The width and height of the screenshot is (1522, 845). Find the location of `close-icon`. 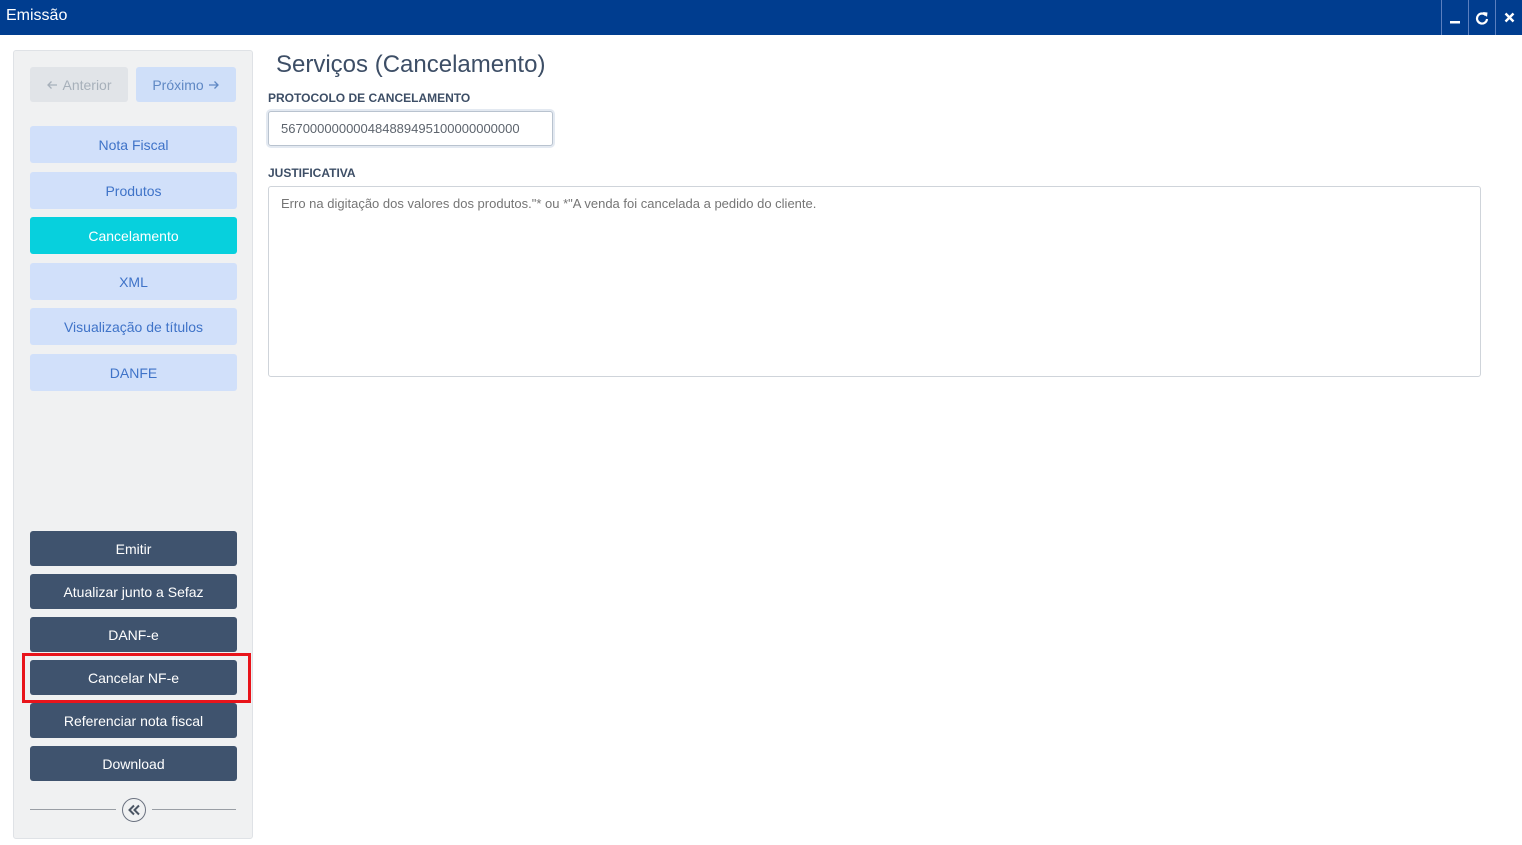

close-icon is located at coordinates (1509, 17).